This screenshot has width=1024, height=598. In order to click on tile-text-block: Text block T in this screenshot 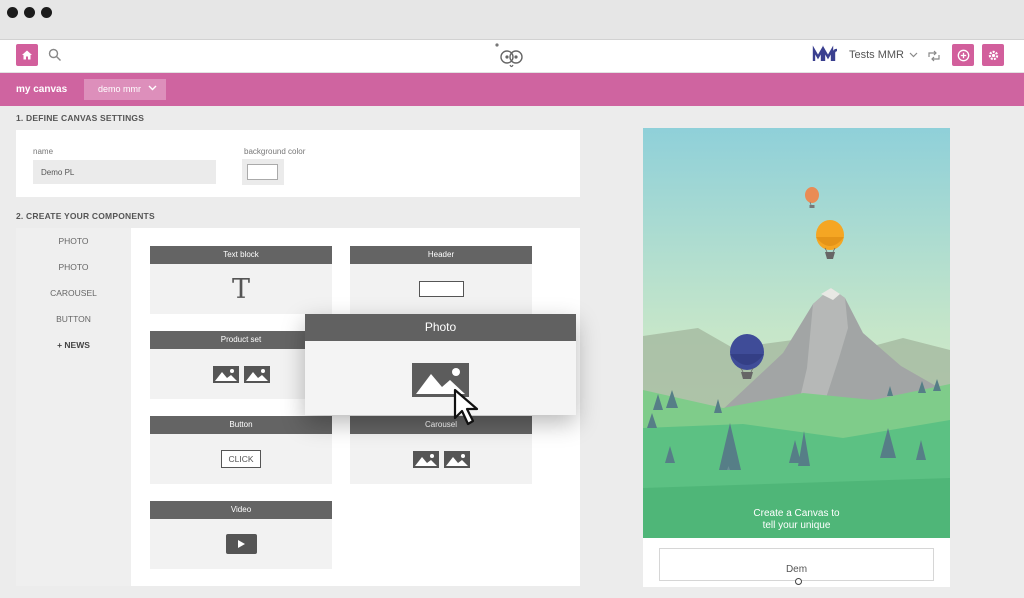, I will do `click(241, 280)`.